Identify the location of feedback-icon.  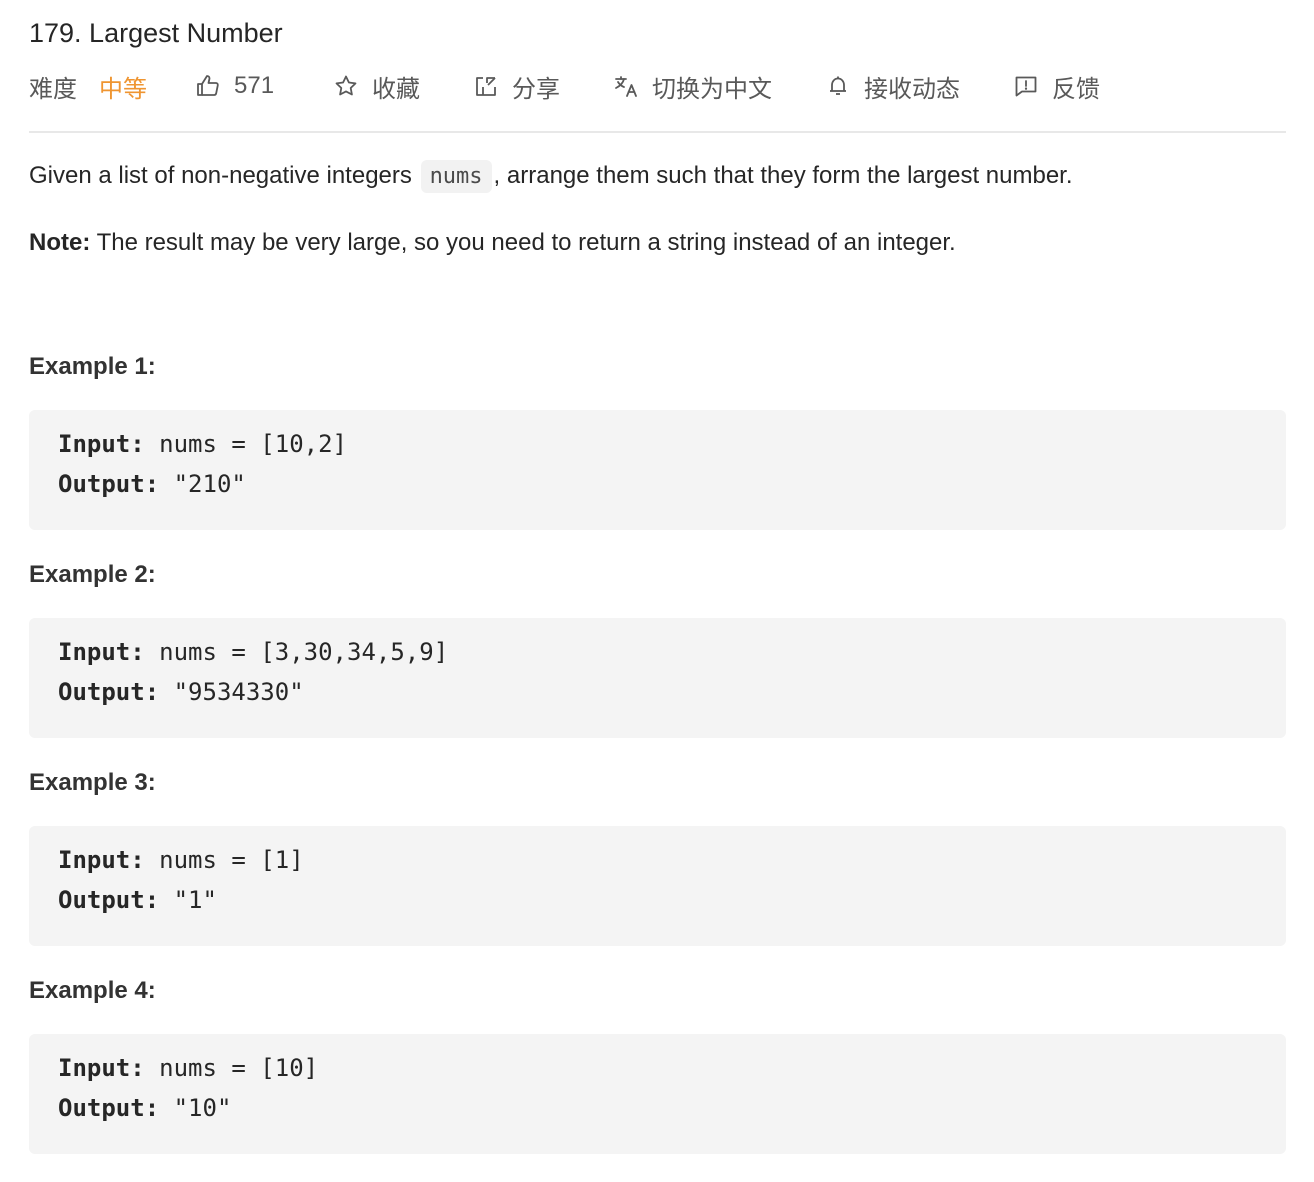
(1026, 86).